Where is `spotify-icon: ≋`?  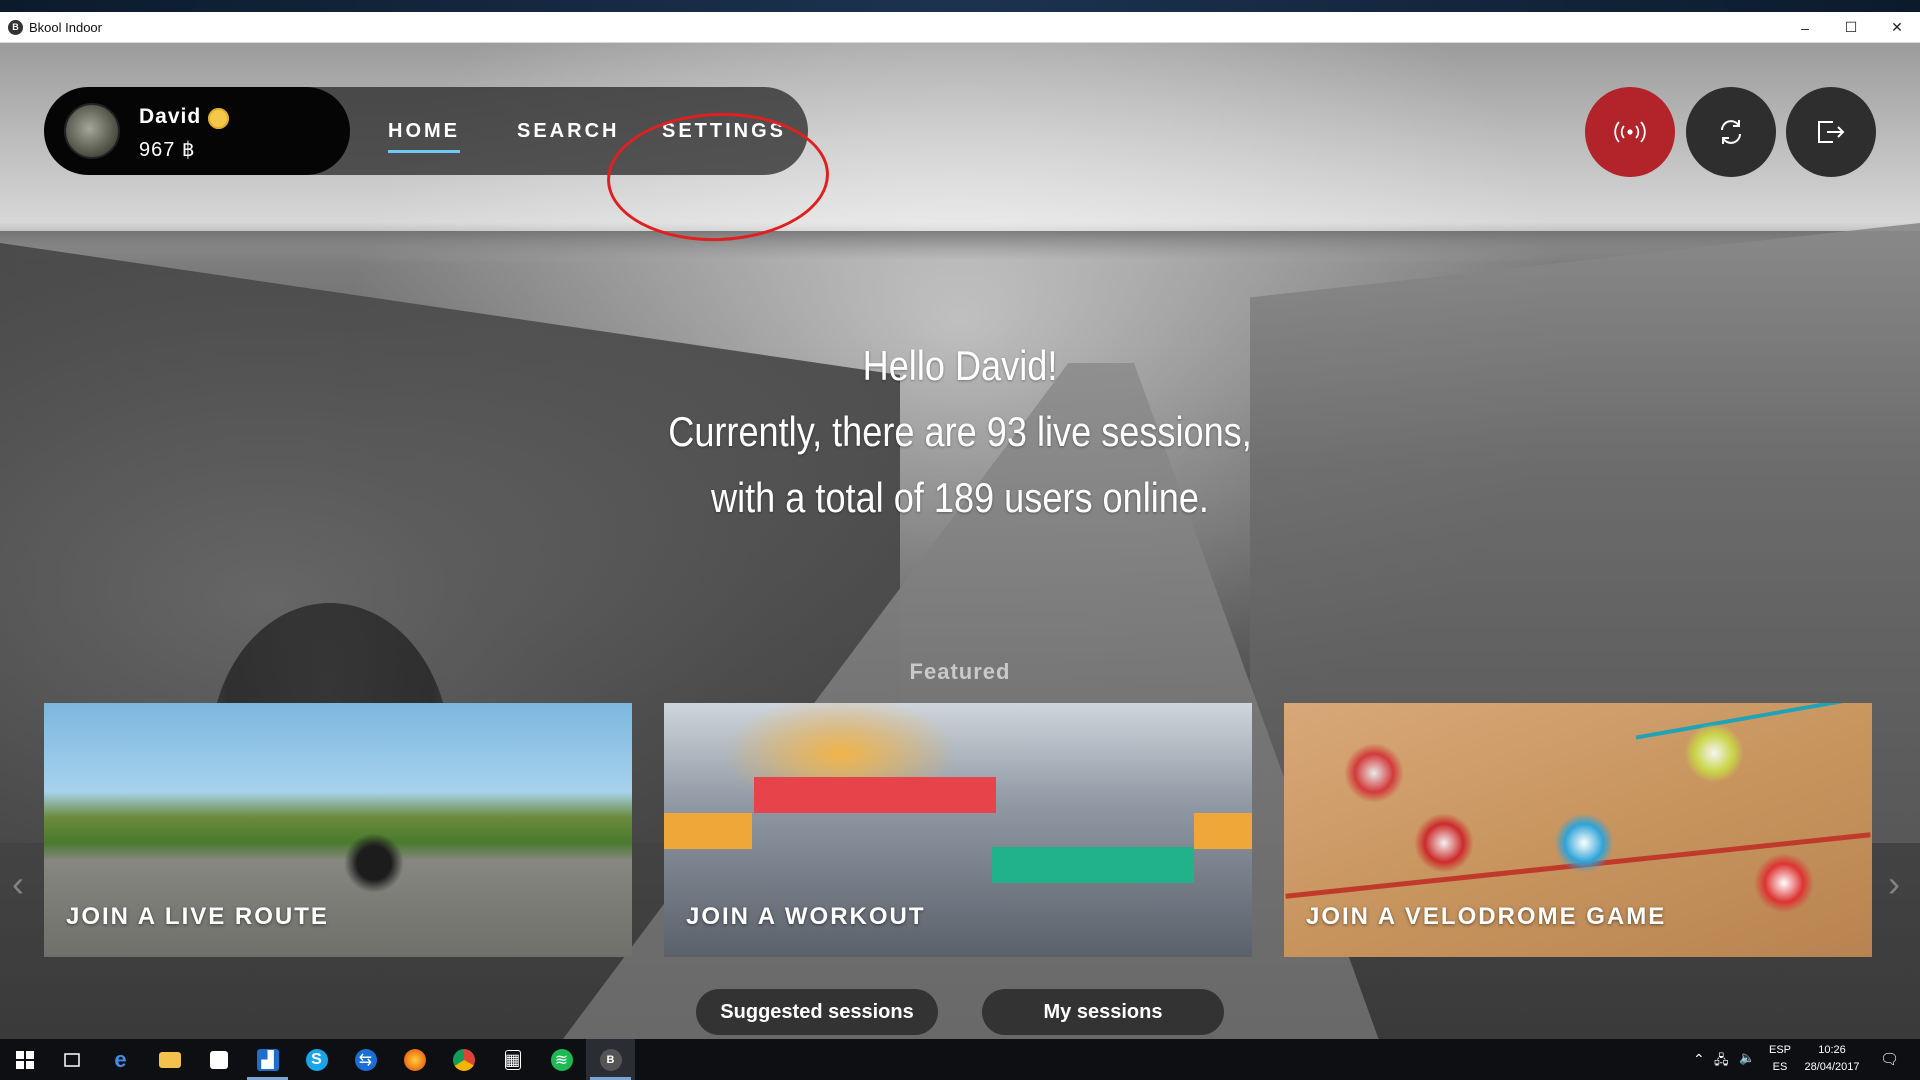
spotify-icon: ≋ is located at coordinates (561, 1059).